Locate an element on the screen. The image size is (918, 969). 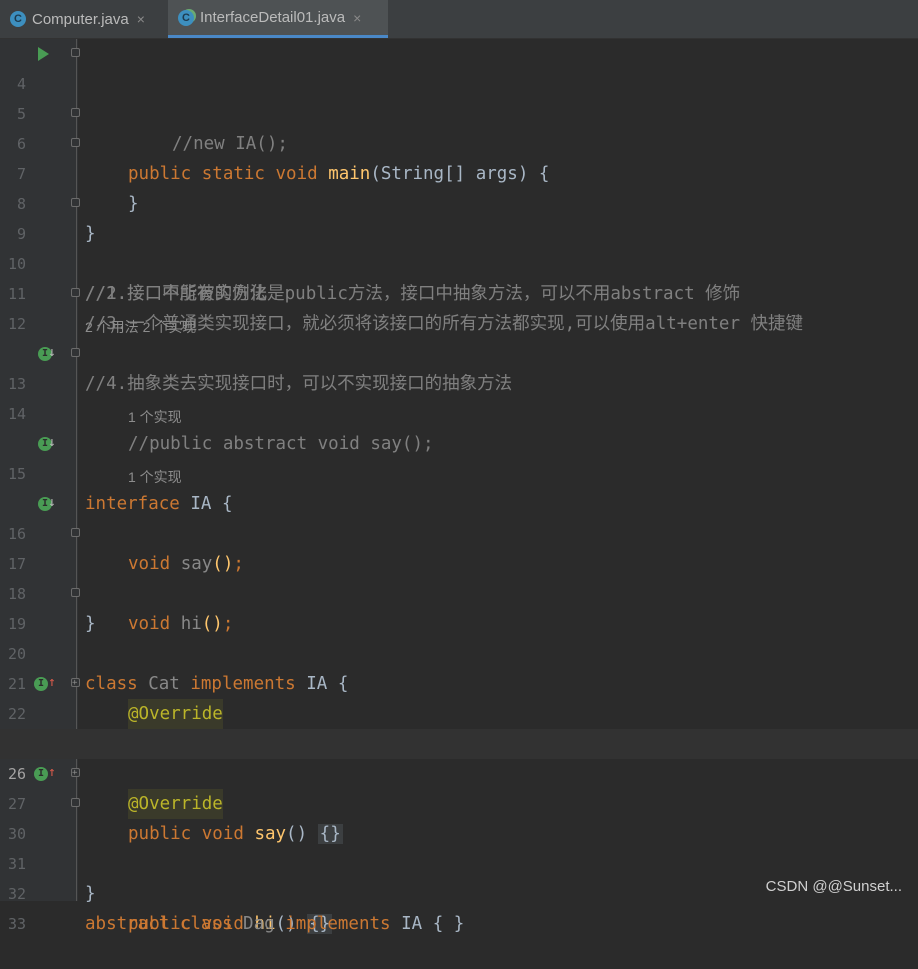
line-number: 15 is located at coordinates (16, 474).